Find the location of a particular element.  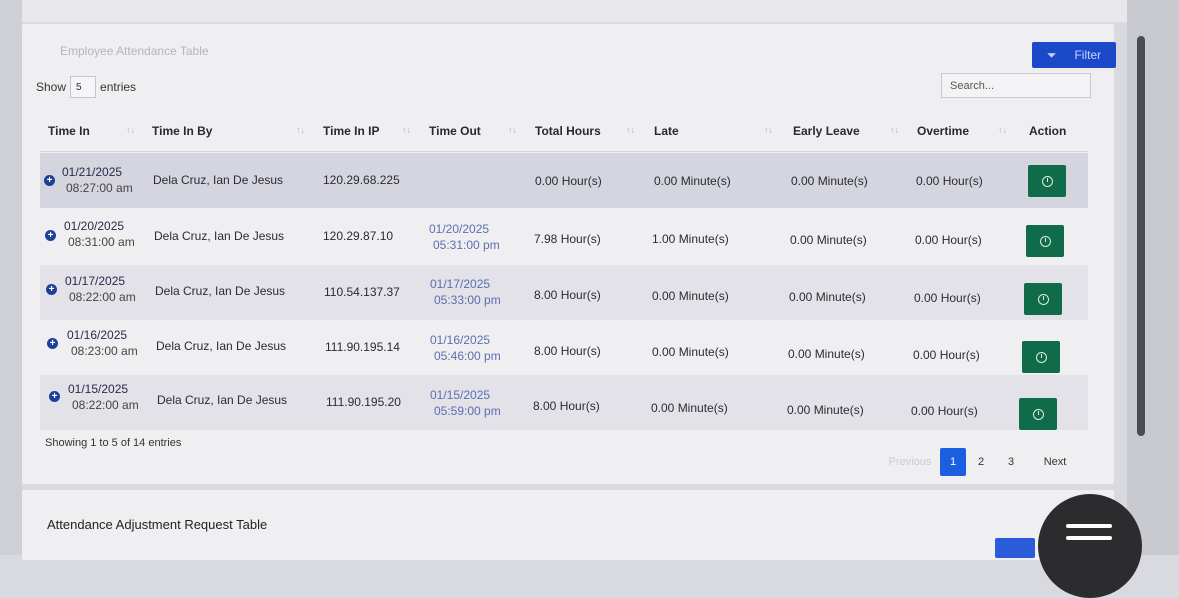

next-page-button: Next is located at coordinates (1055, 462).